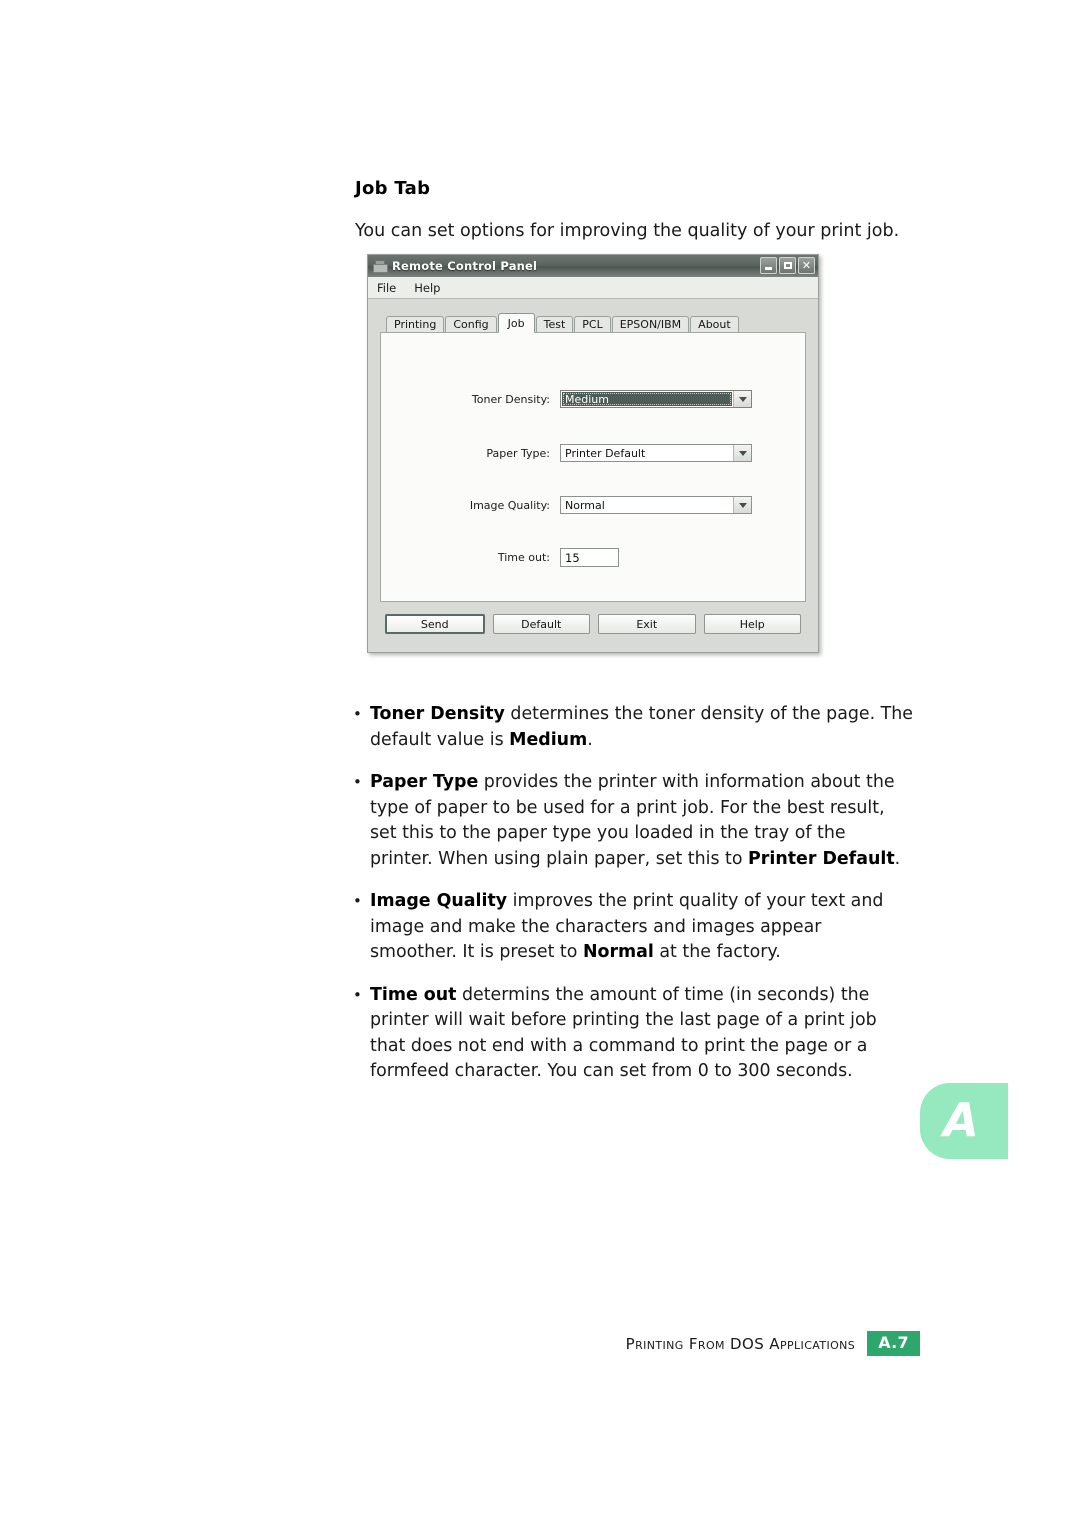 The image size is (1080, 1528). I want to click on bullet-text-2: at the factory., so click(717, 952).